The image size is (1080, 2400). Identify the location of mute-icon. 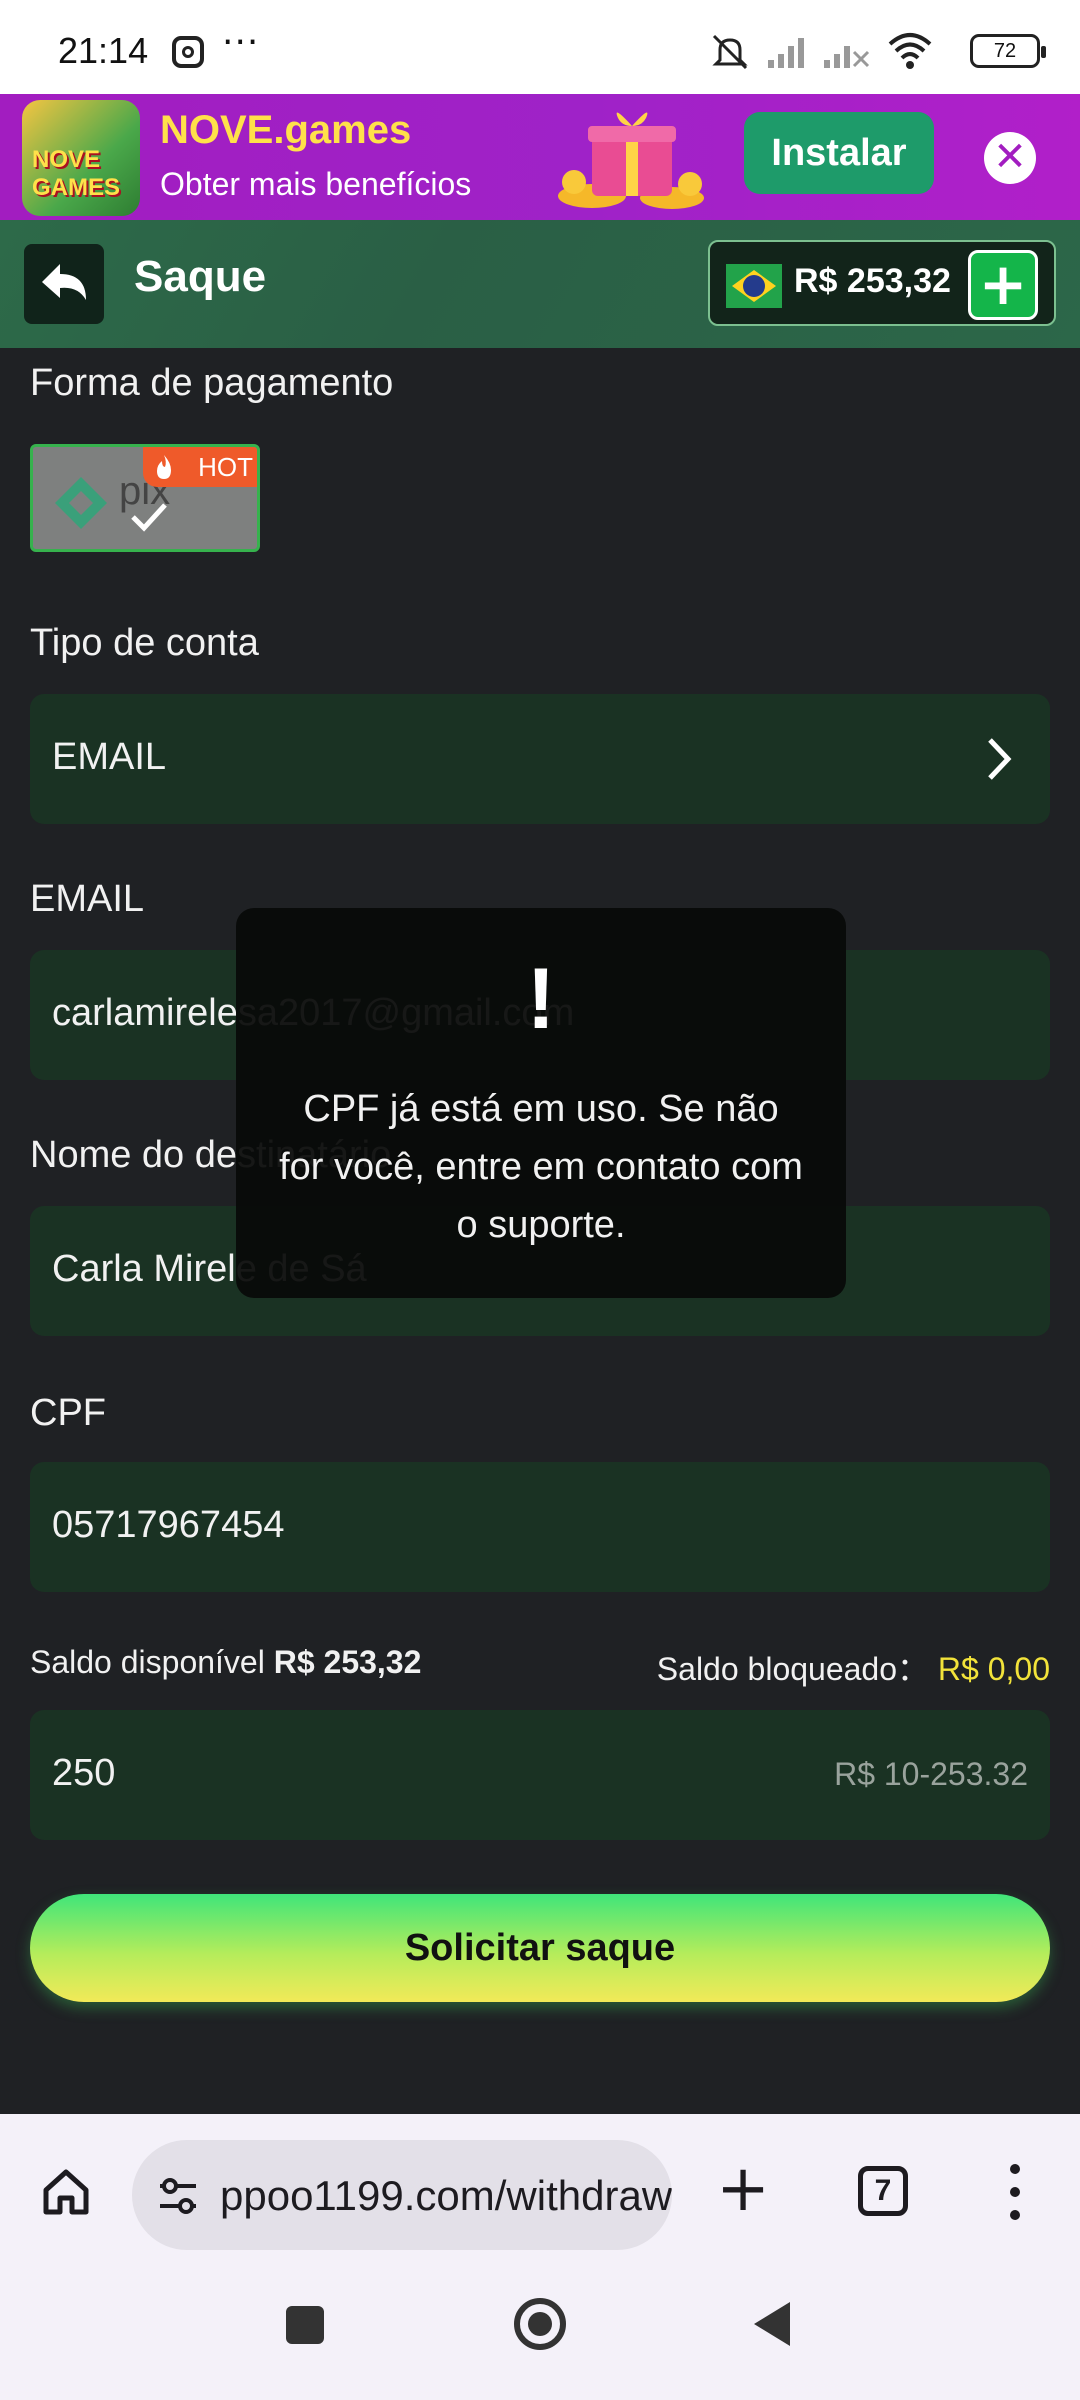
(730, 52).